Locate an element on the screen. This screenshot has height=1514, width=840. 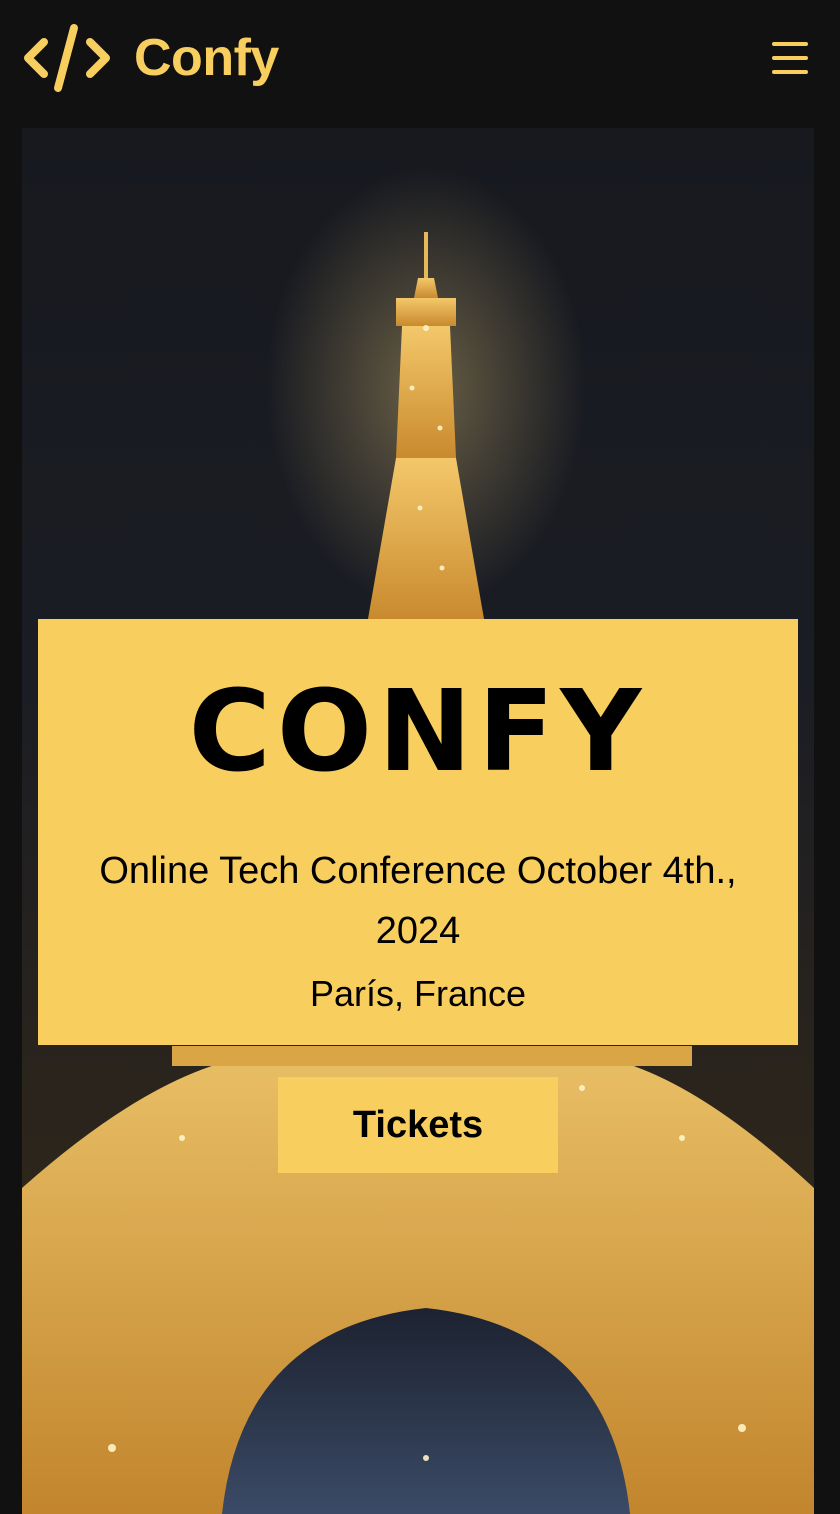
brand-name: Confy is located at coordinates (206, 58).